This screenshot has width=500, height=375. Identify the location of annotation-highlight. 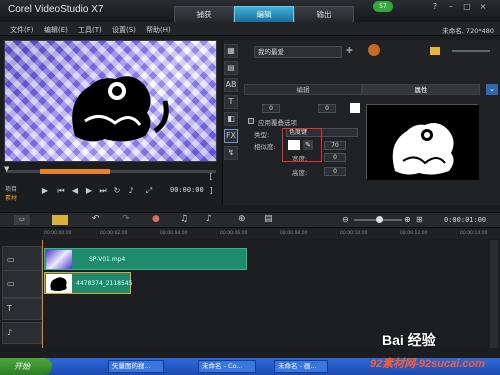
(302, 145).